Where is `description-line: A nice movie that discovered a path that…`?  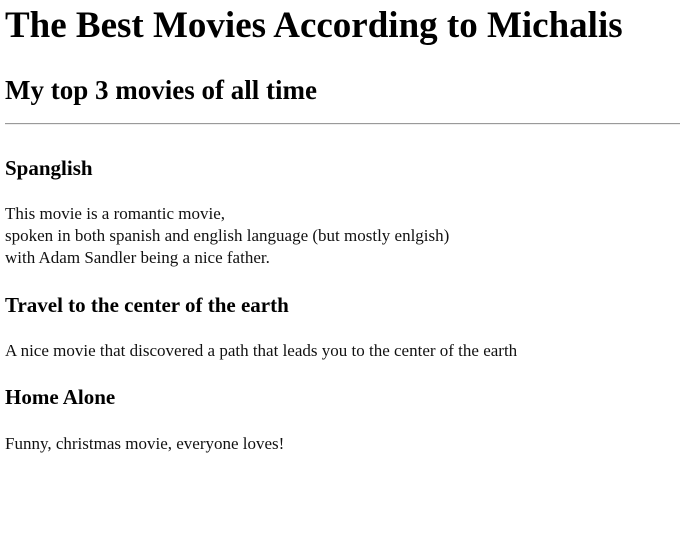
description-line: A nice movie that discovered a path that… is located at coordinates (261, 350).